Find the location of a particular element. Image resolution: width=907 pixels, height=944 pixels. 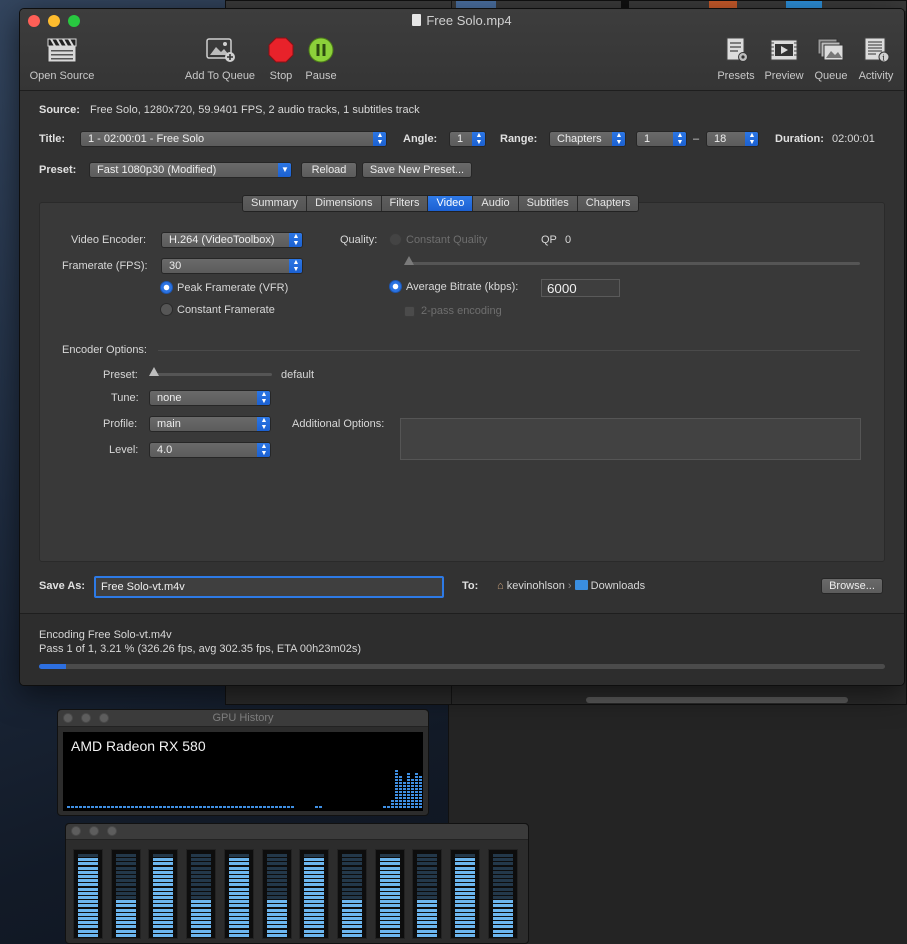

angle-popup: 1 ▲ ▼ is located at coordinates (467, 139).